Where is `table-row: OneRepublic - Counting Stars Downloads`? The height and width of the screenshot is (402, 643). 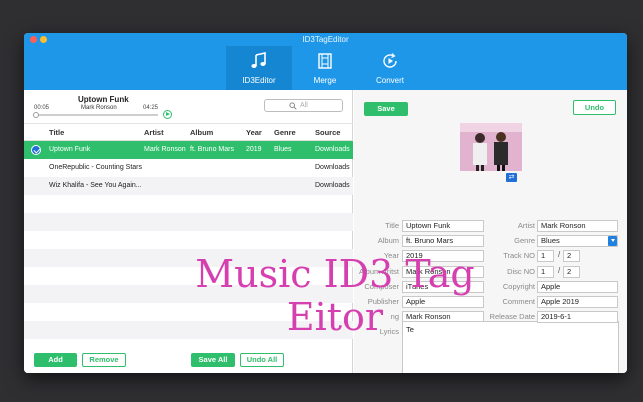 table-row: OneRepublic - Counting Stars Downloads is located at coordinates (188, 168).